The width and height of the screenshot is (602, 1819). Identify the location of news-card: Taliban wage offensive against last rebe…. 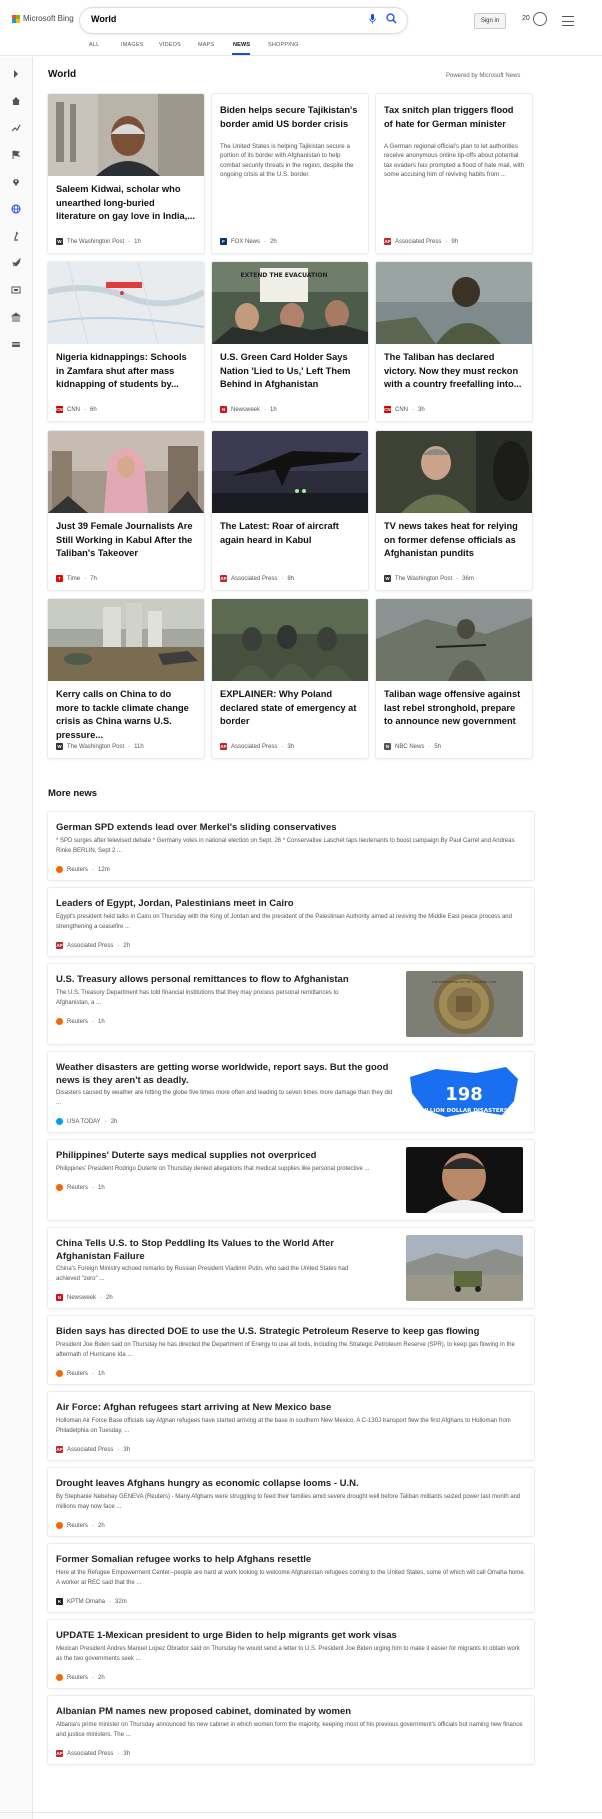
(454, 678).